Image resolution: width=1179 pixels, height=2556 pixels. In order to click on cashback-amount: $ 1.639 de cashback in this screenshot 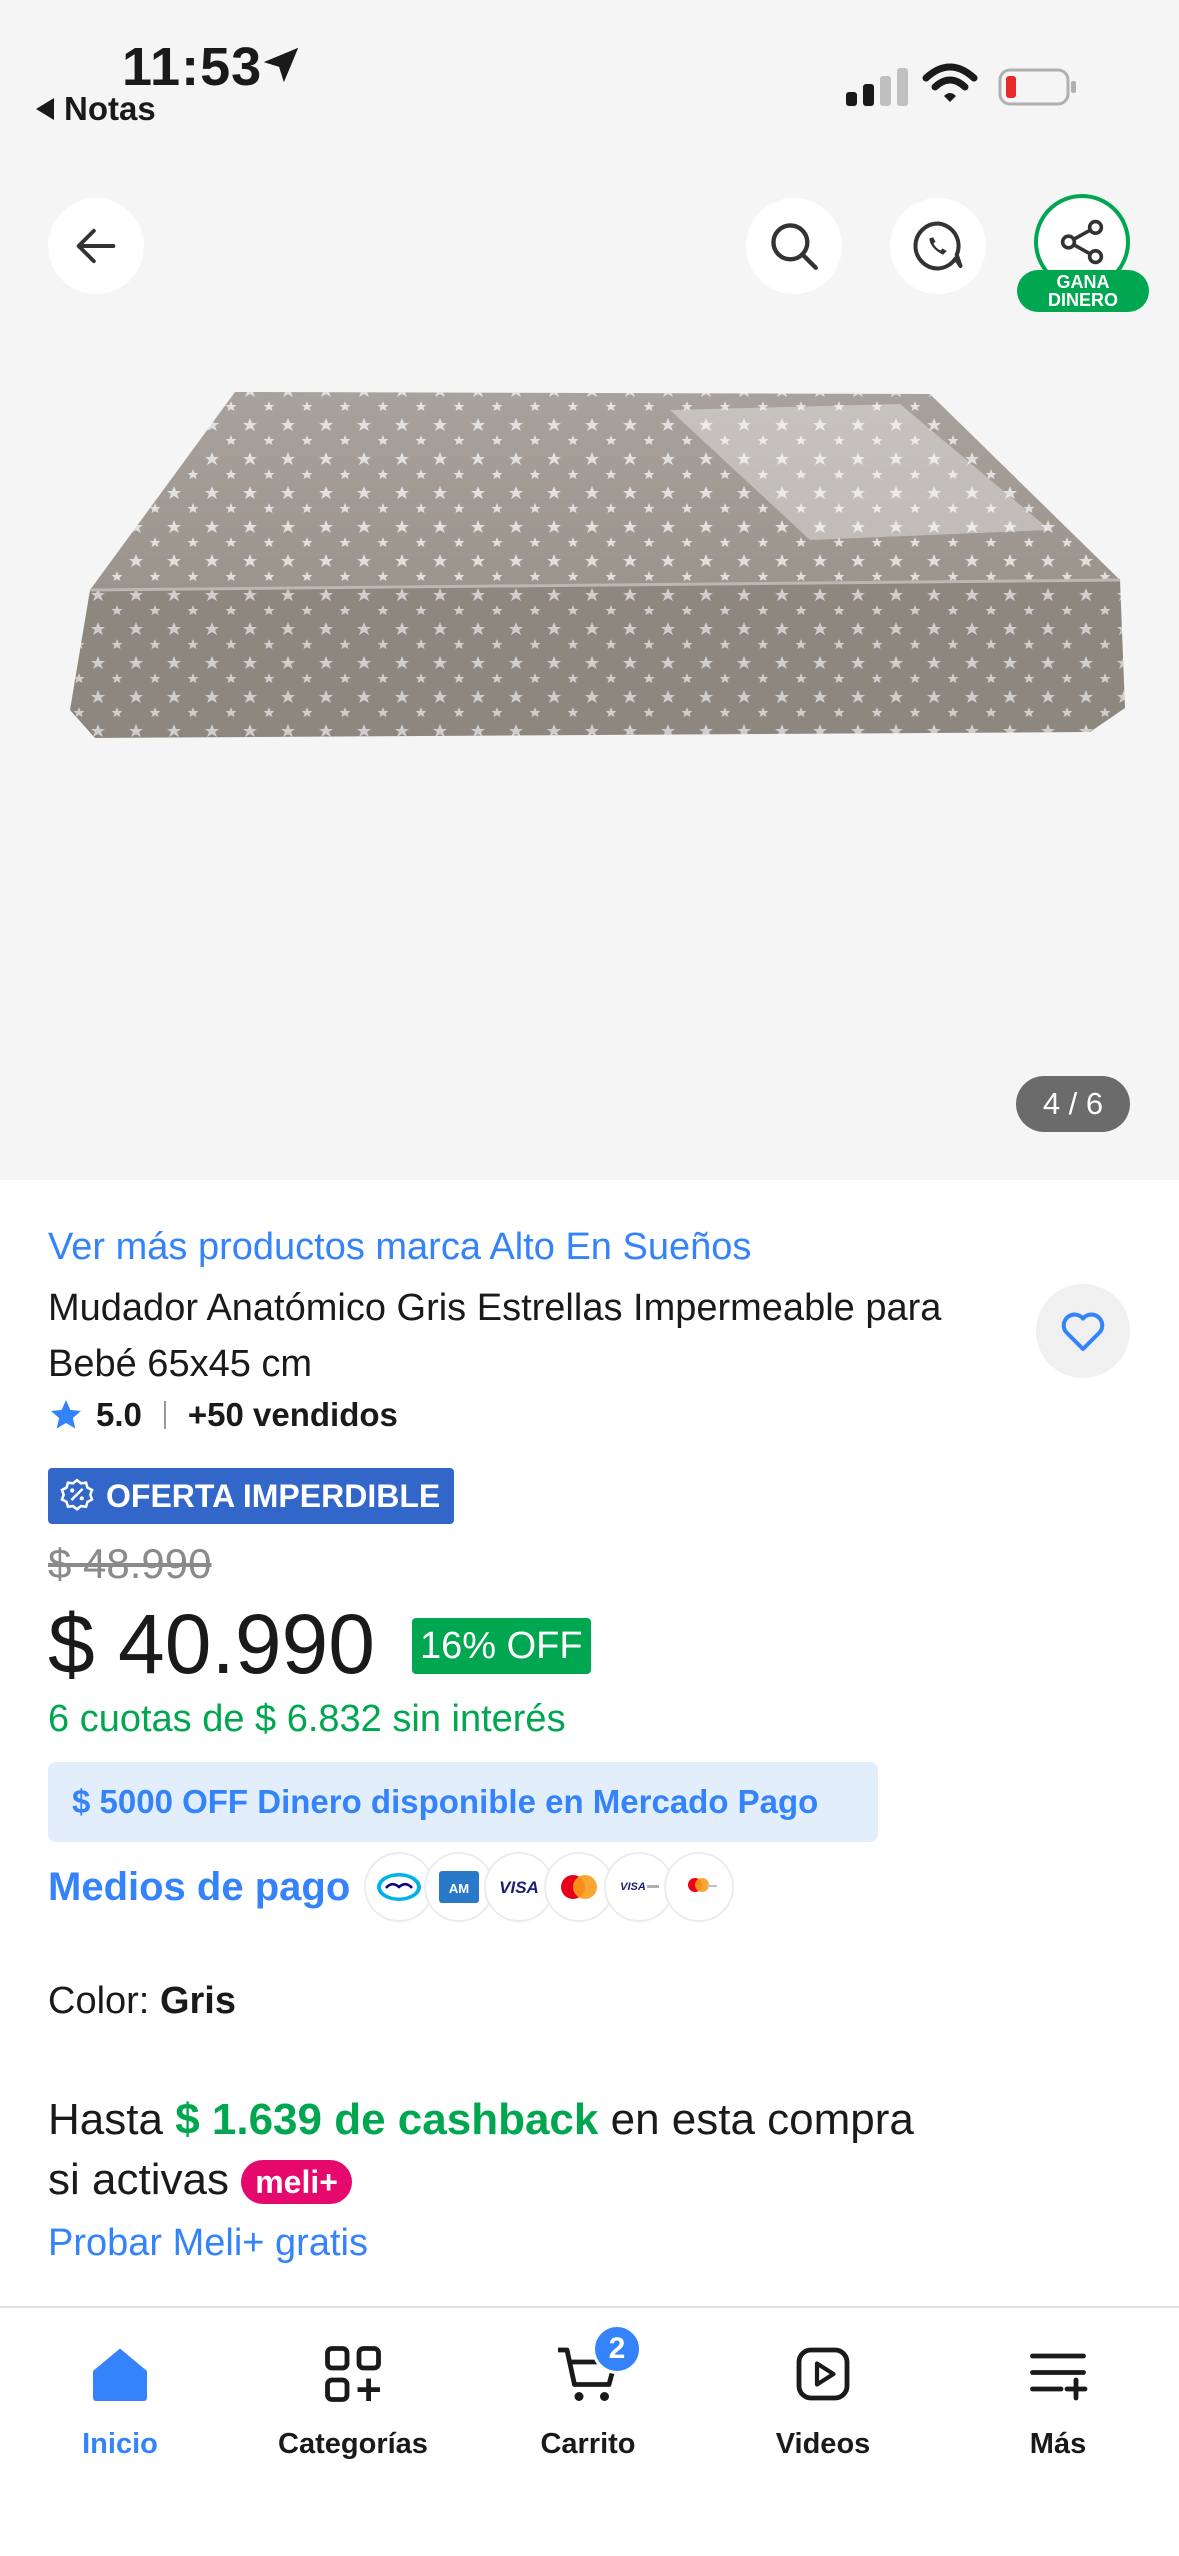, I will do `click(387, 2119)`.